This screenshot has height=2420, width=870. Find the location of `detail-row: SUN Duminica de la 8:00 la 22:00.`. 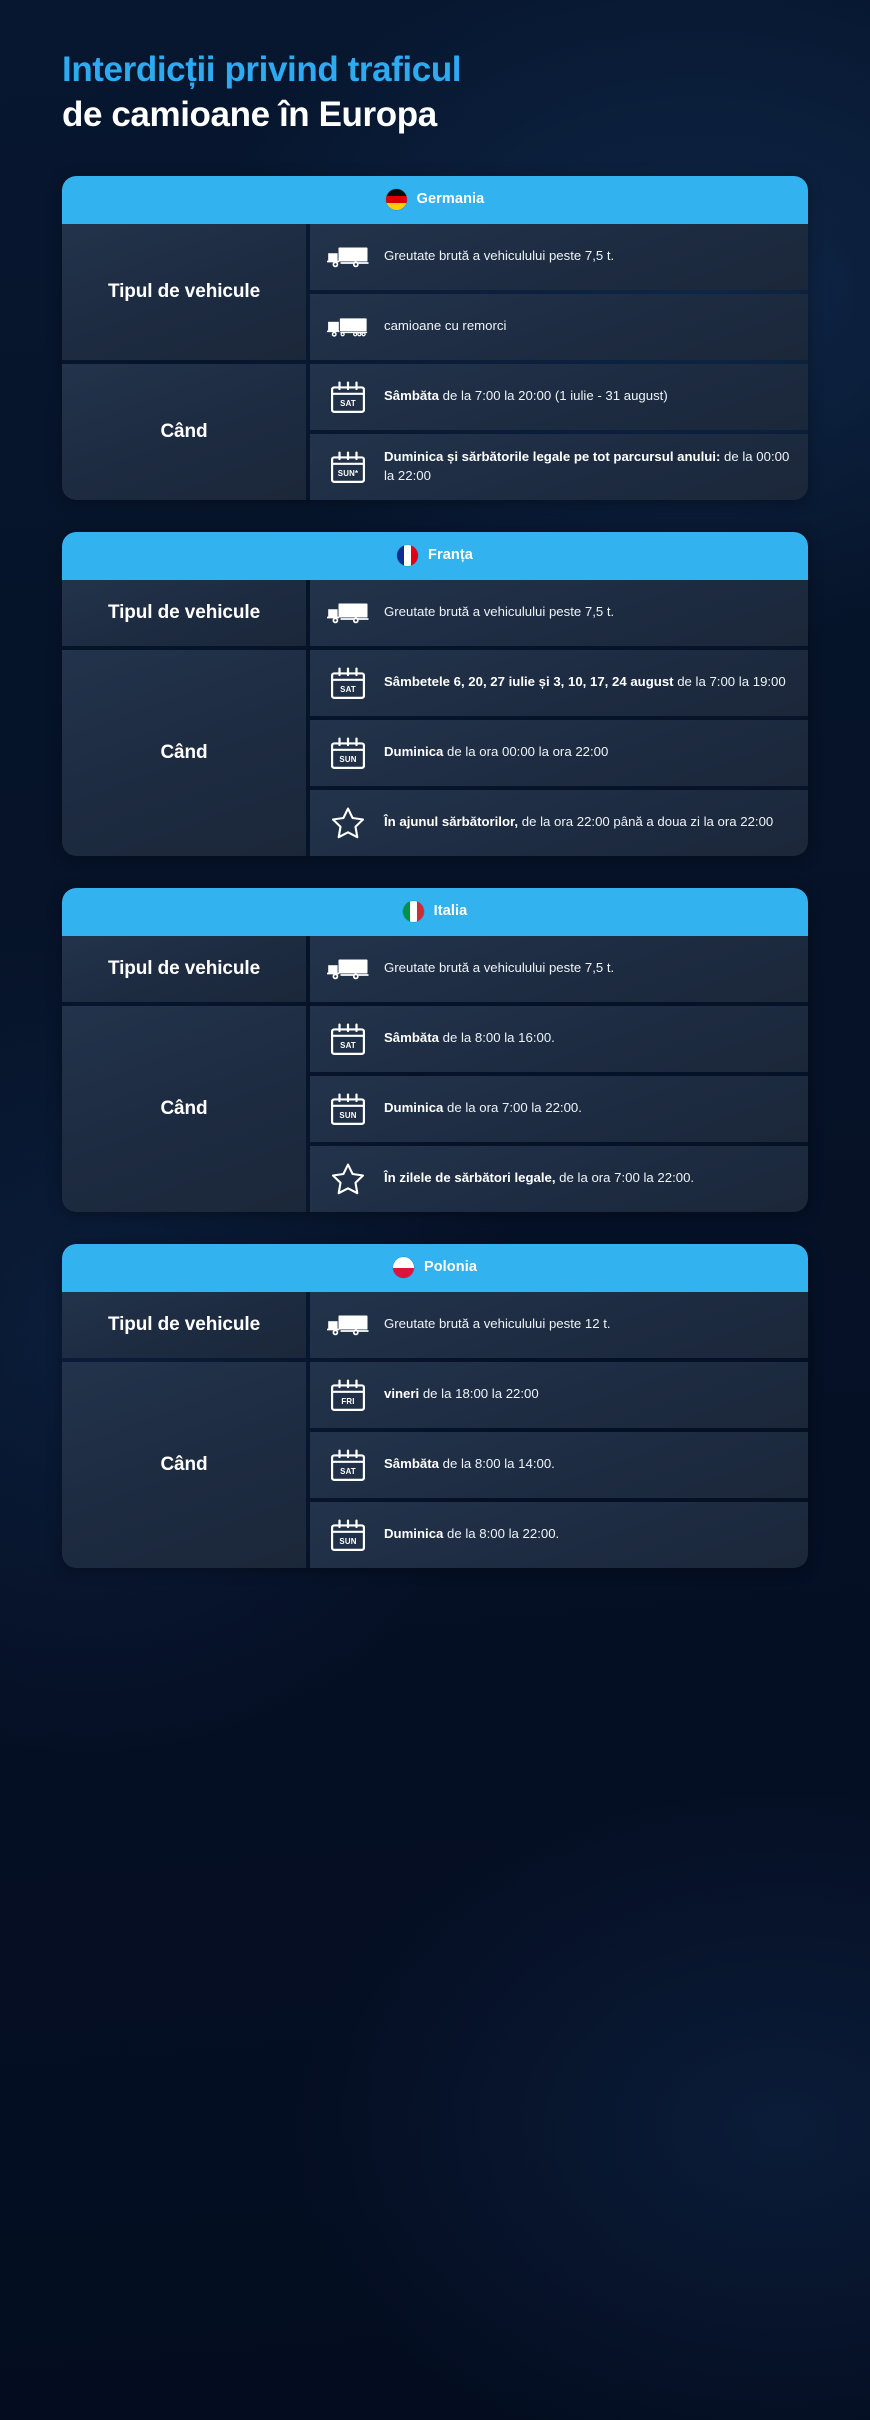

detail-row: SUN Duminica de la 8:00 la 22:00. is located at coordinates (559, 1534).